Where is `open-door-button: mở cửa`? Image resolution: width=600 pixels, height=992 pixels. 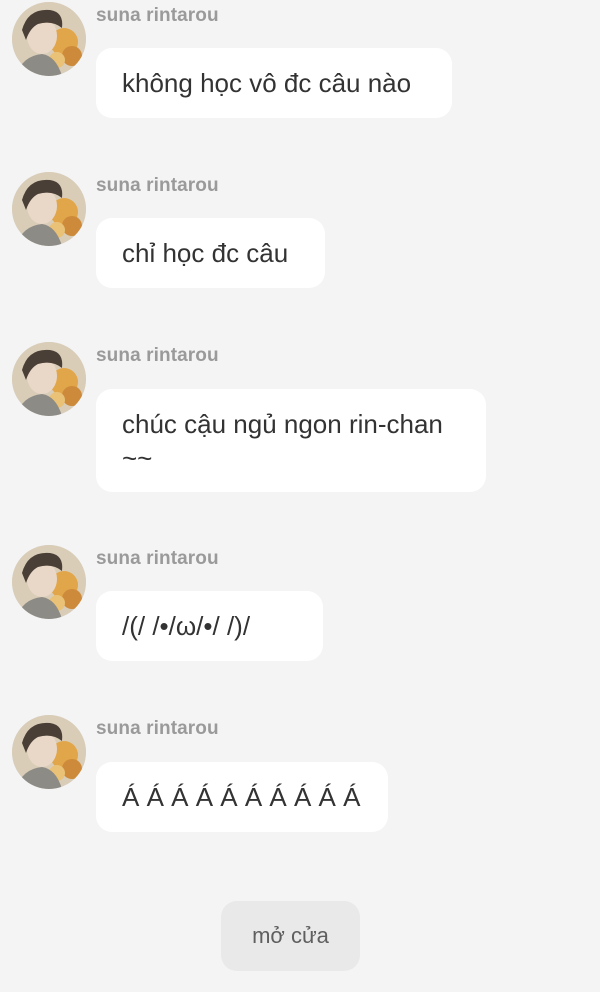 open-door-button: mở cửa is located at coordinates (290, 936).